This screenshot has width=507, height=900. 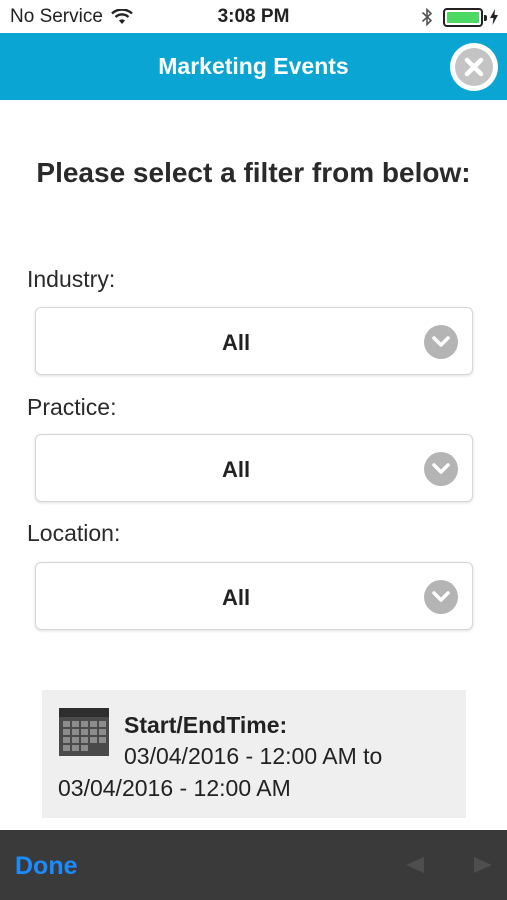 I want to click on date-range-start: 03/04/2016 - 12:00 AM to, so click(x=253, y=756).